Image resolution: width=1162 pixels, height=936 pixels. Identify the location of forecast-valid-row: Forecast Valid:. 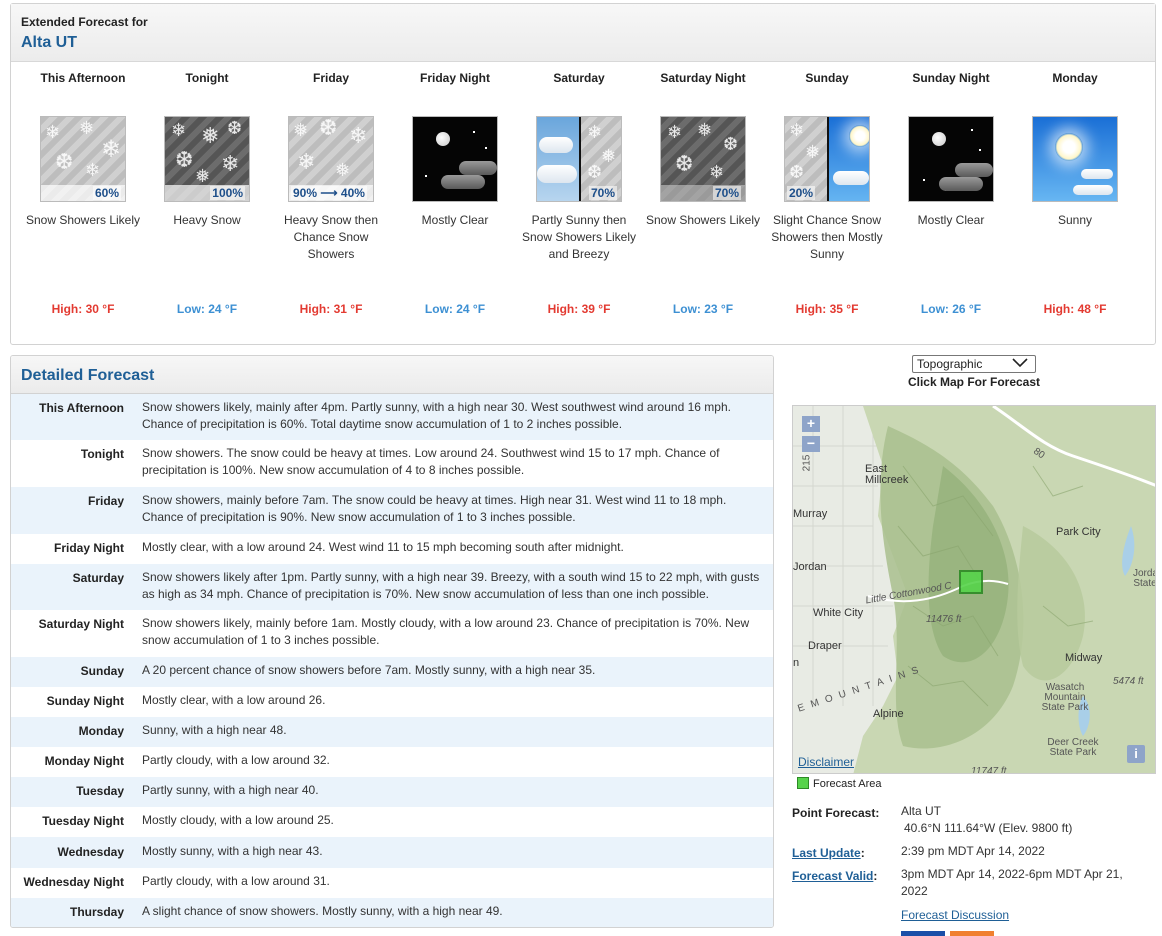
(834, 876).